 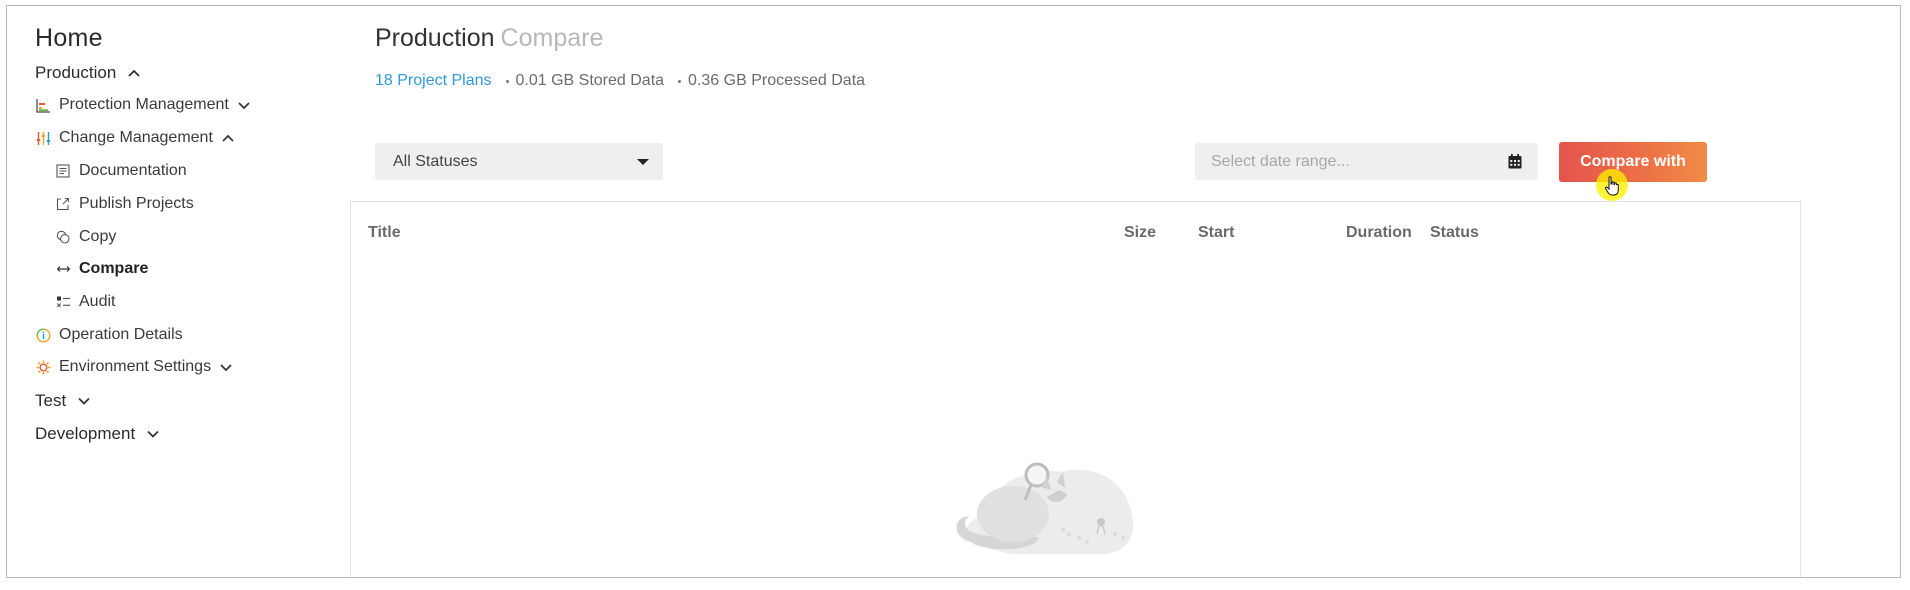 I want to click on column-header-size: Size, so click(x=1140, y=233).